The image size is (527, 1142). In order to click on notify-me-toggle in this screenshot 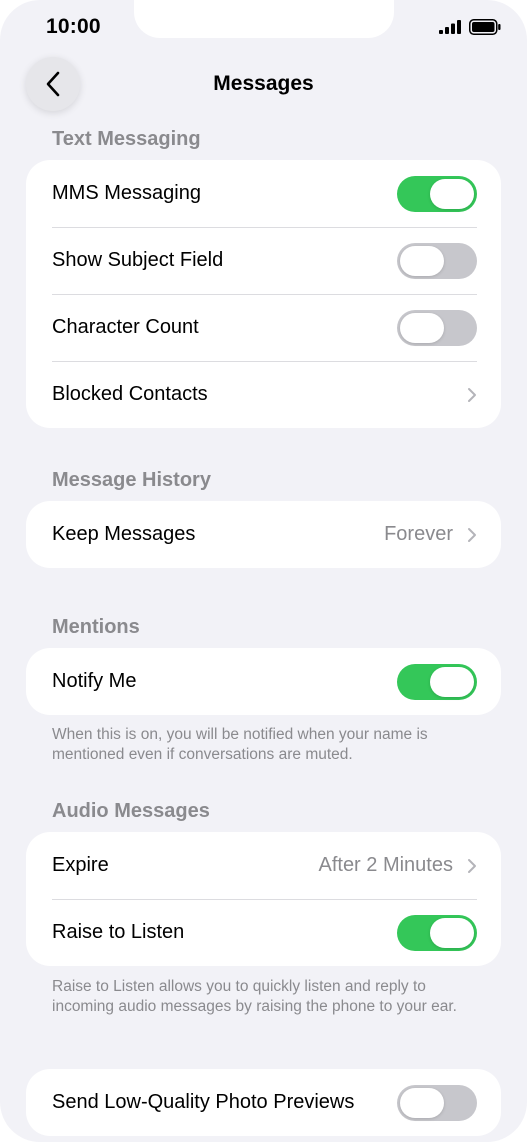, I will do `click(437, 681)`.